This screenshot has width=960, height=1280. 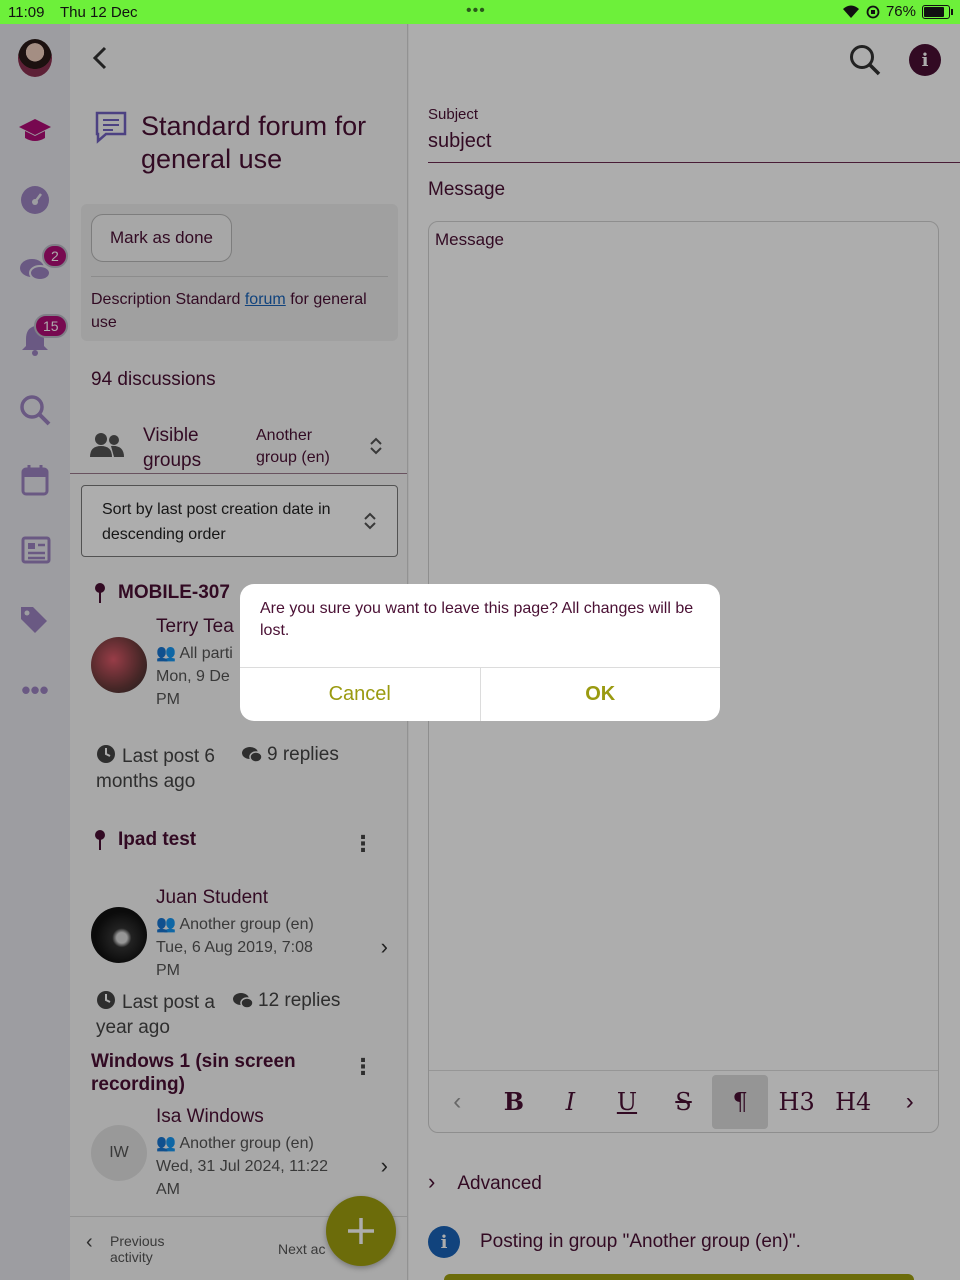 What do you see at coordinates (26, 12) in the screenshot?
I see `status-time: 11:09` at bounding box center [26, 12].